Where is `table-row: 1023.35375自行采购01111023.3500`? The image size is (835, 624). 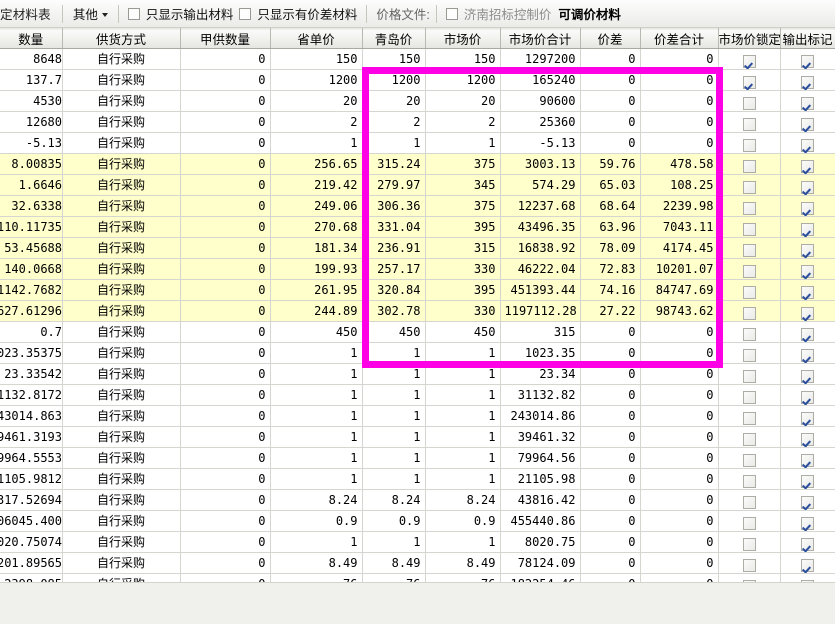 table-row: 1023.35375自行采购01111023.3500 is located at coordinates (417, 353).